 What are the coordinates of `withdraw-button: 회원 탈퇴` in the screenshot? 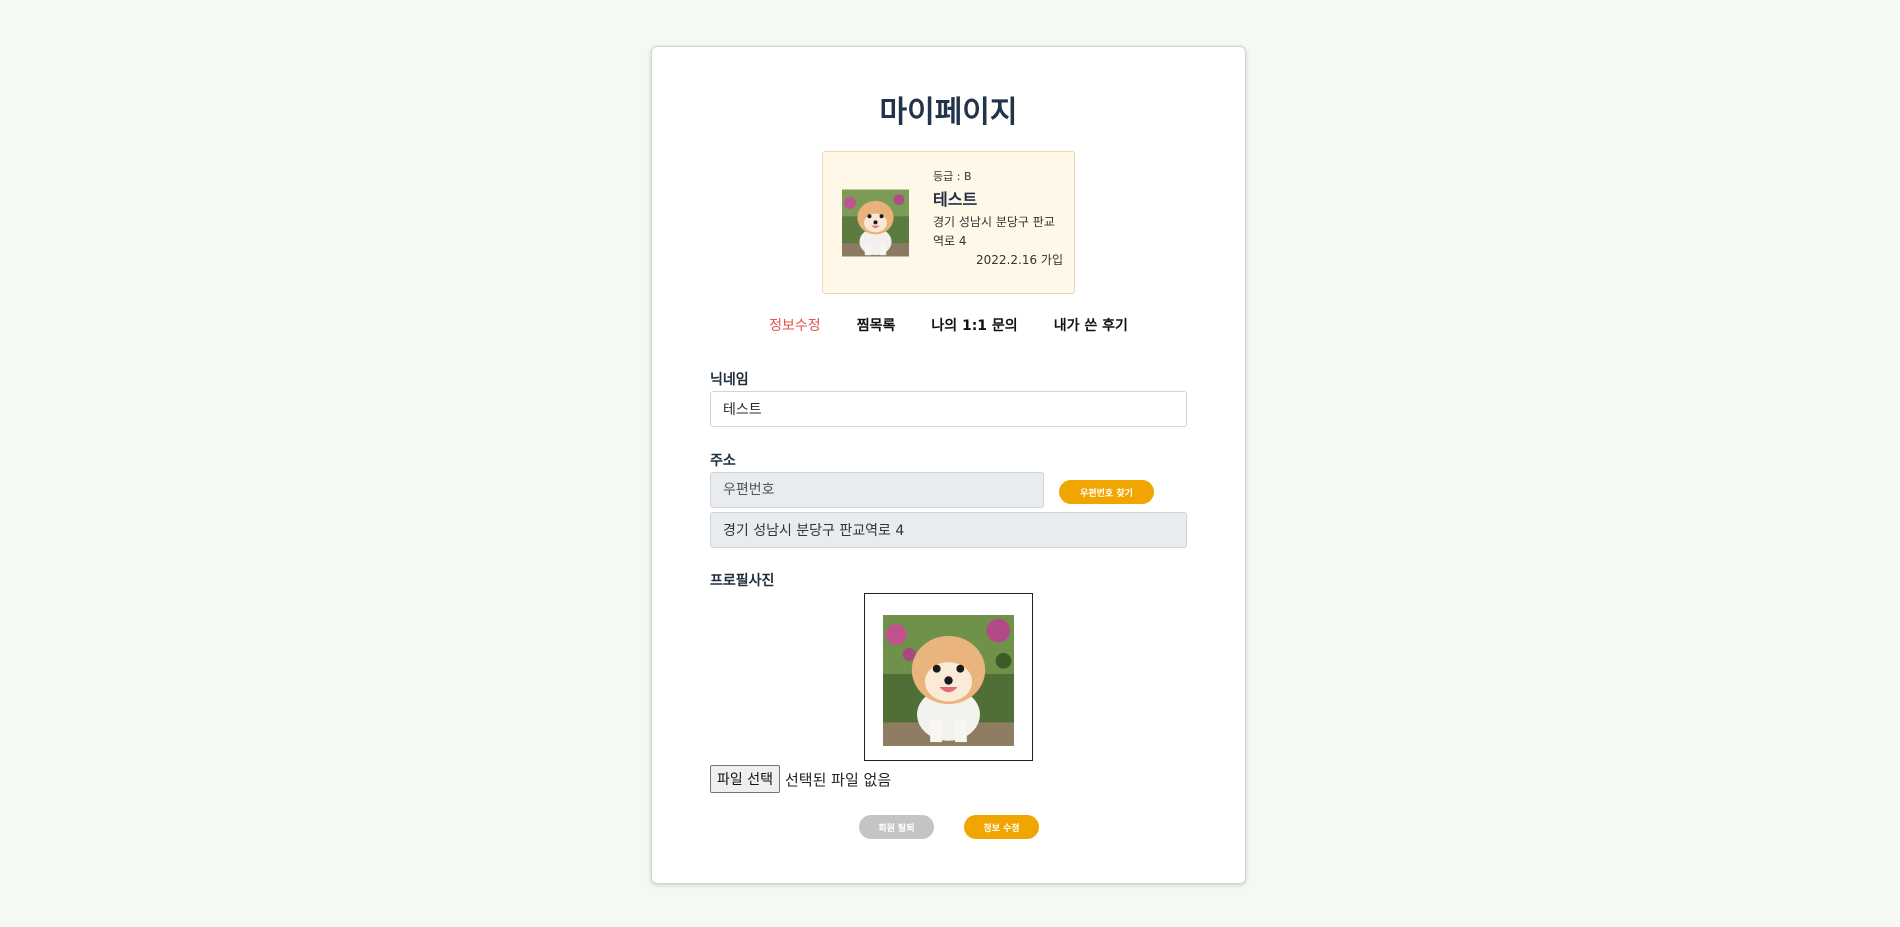 It's located at (896, 827).